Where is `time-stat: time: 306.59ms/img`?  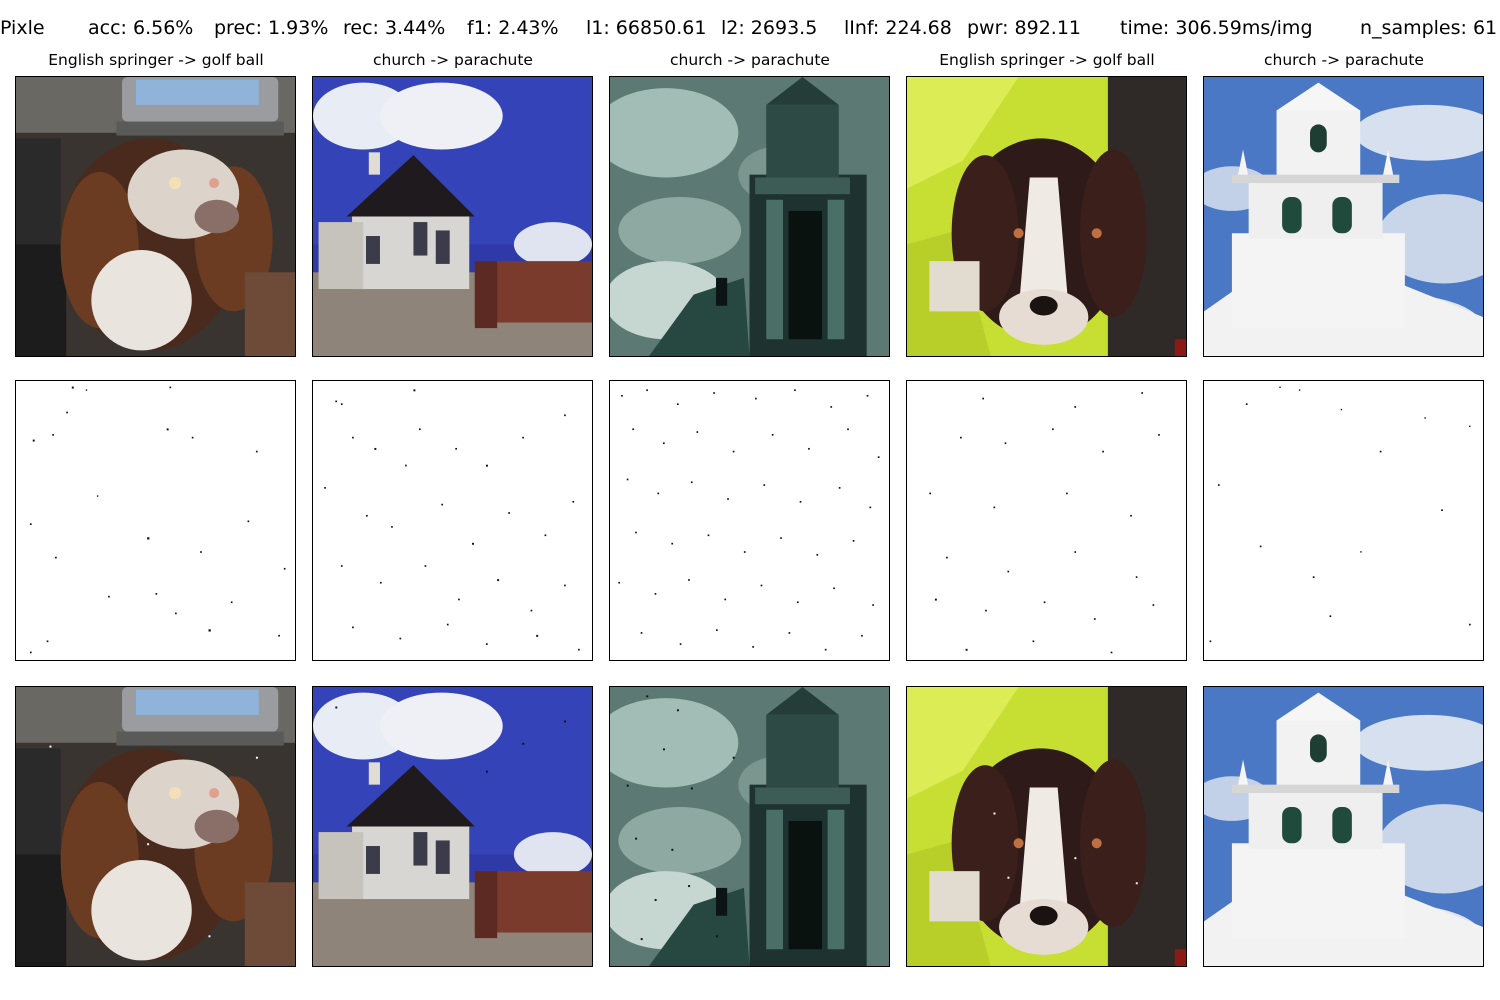 time-stat: time: 306.59ms/img is located at coordinates (1216, 28).